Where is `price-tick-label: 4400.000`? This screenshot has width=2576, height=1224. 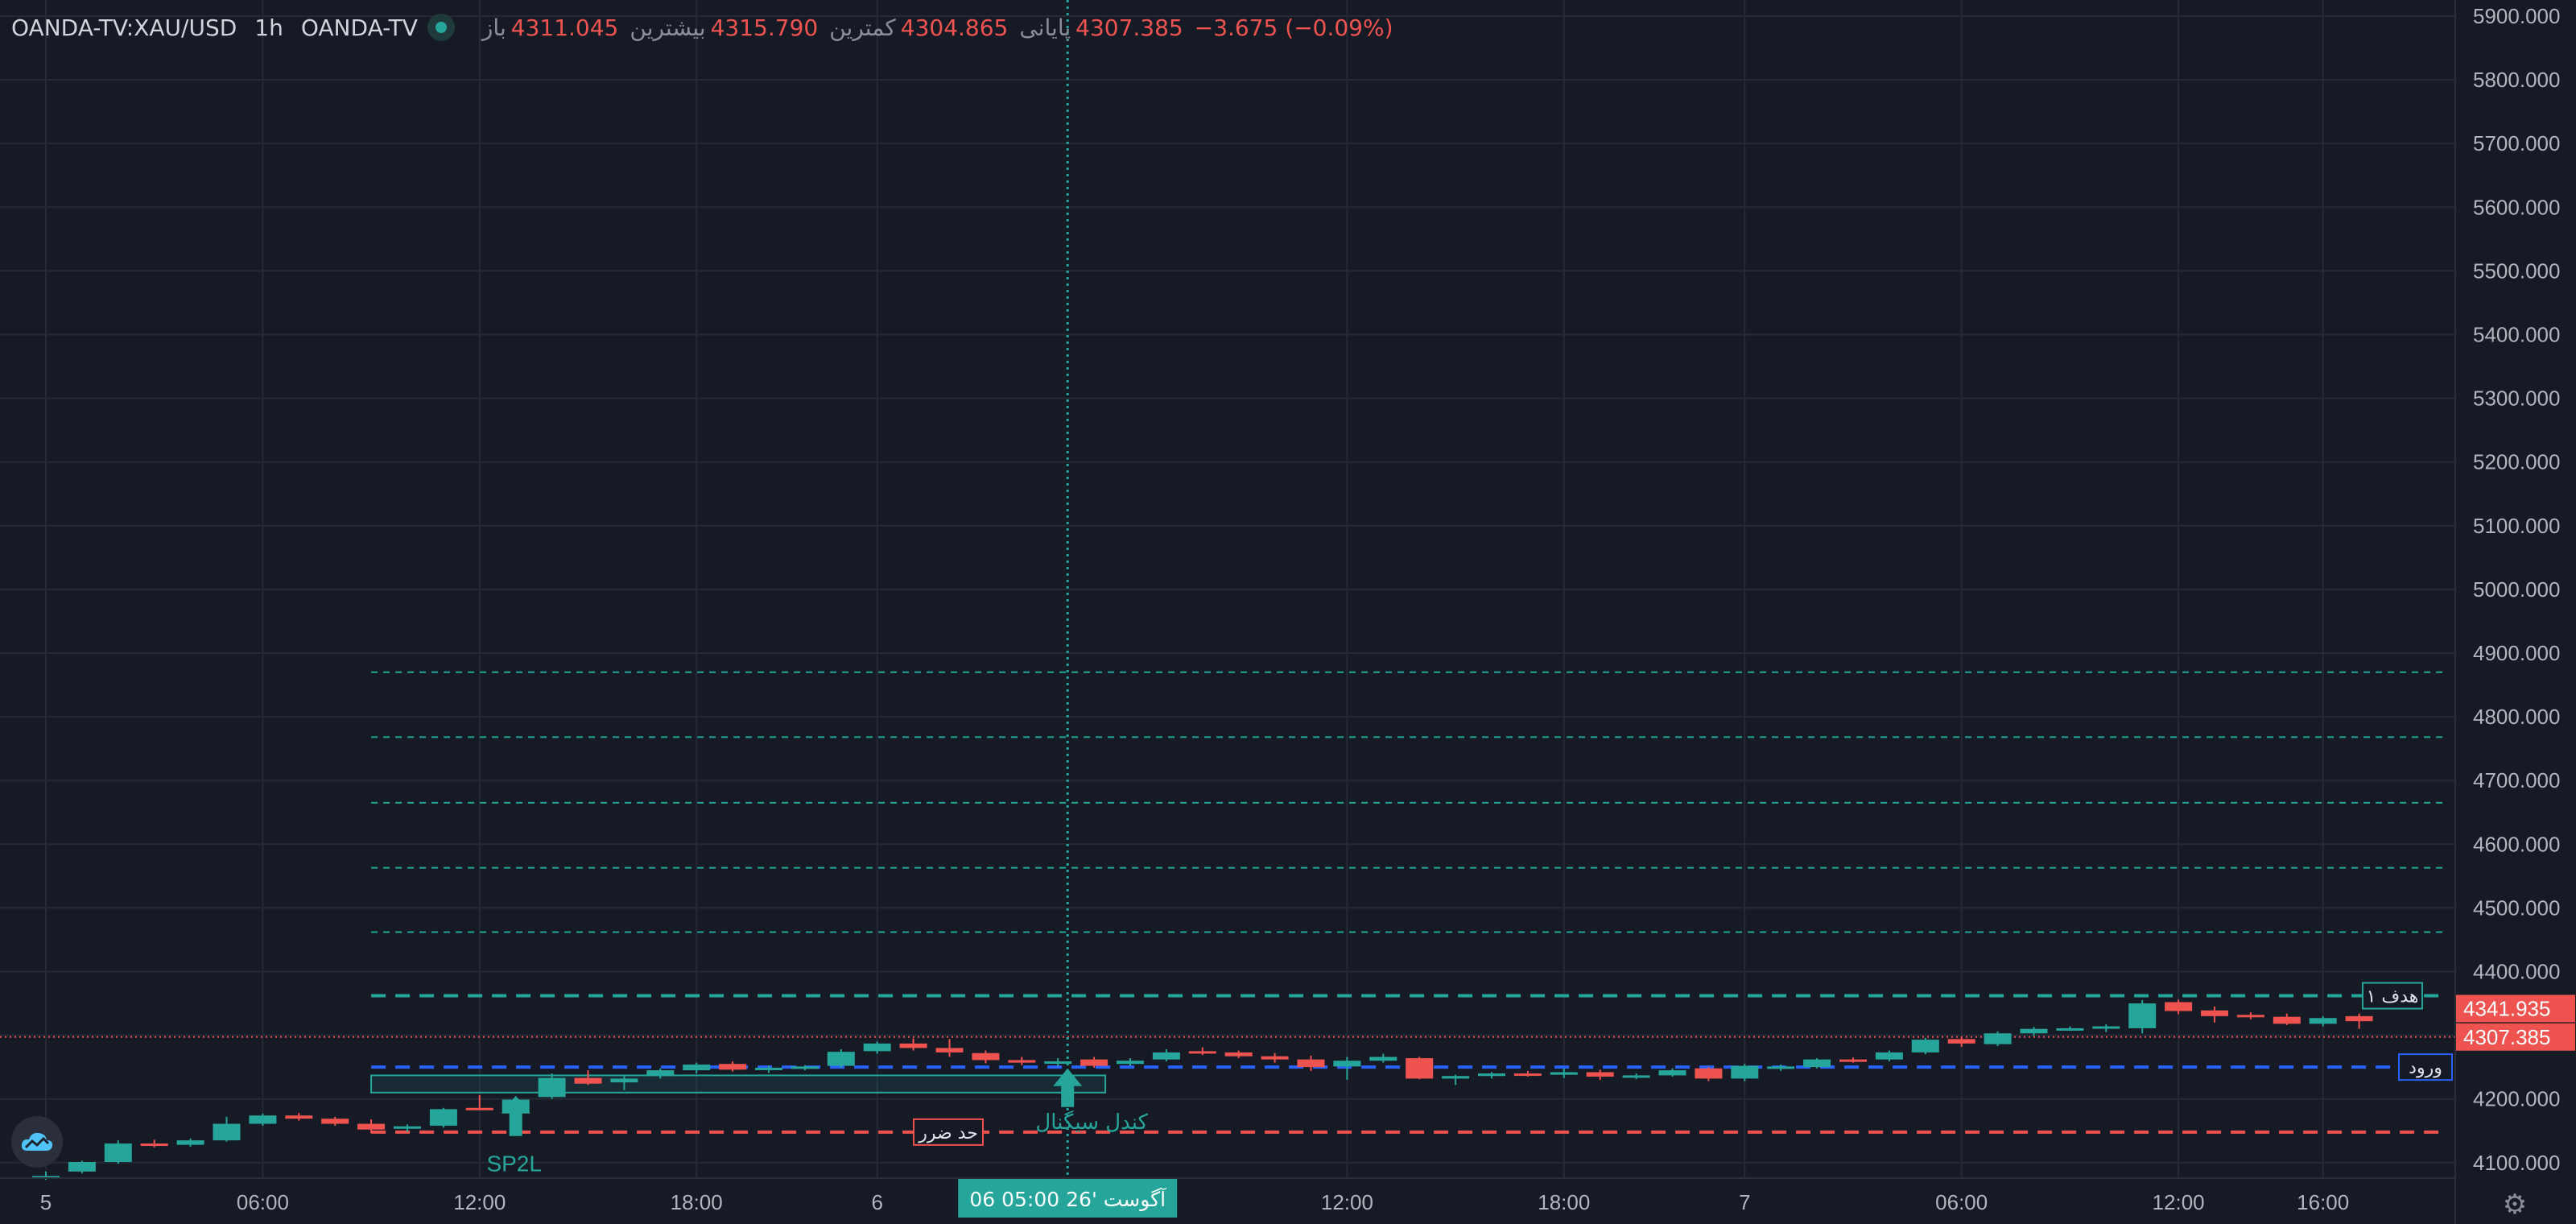
price-tick-label: 4400.000 is located at coordinates (2516, 972).